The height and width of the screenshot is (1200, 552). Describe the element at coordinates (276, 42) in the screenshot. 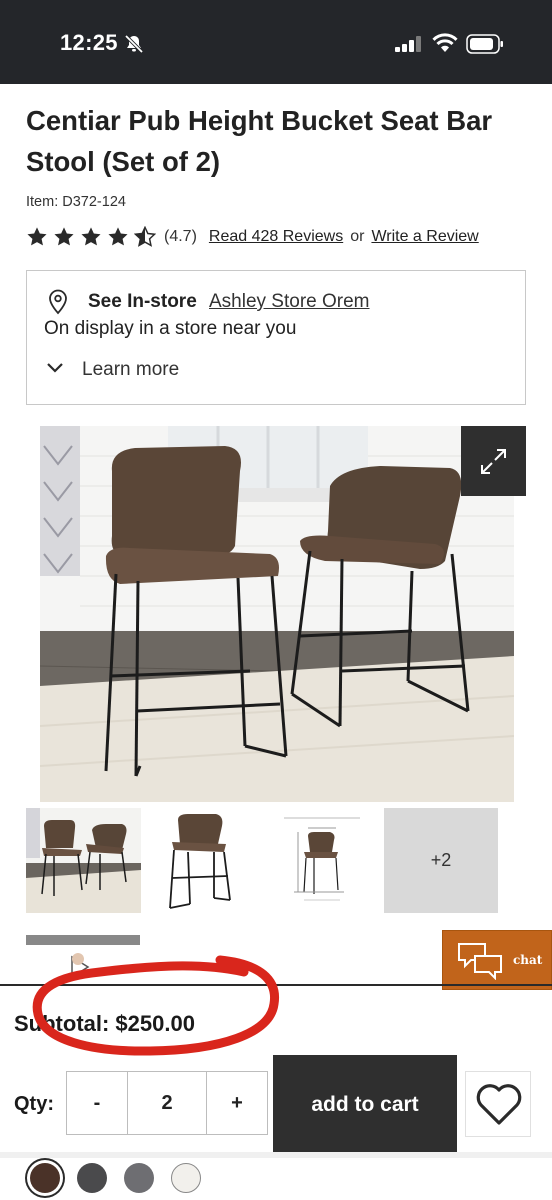

I see `status-bar: 12:25` at that location.